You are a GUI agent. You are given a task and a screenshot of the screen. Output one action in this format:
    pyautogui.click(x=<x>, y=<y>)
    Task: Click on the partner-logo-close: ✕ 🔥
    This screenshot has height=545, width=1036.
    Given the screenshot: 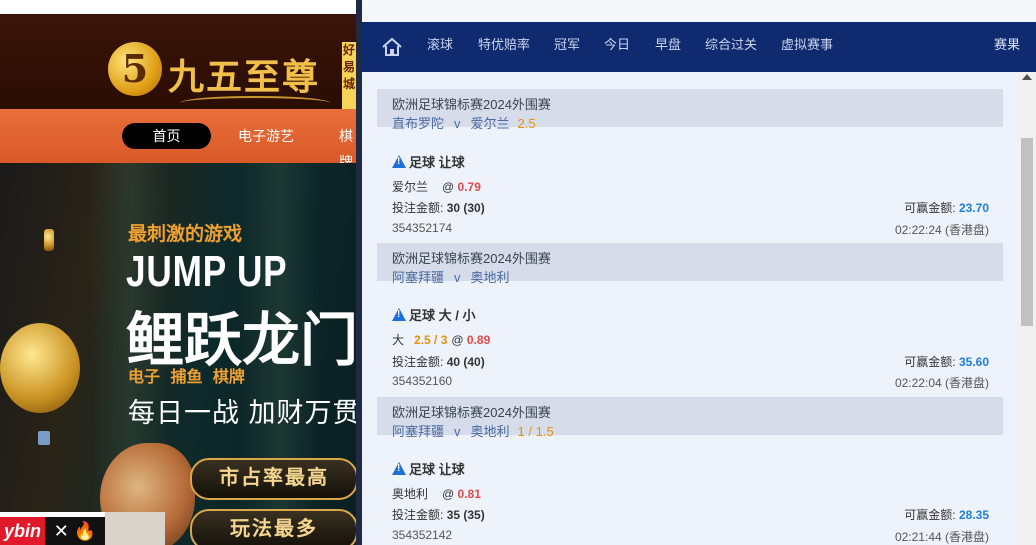 What is the action you would take?
    pyautogui.click(x=75, y=531)
    